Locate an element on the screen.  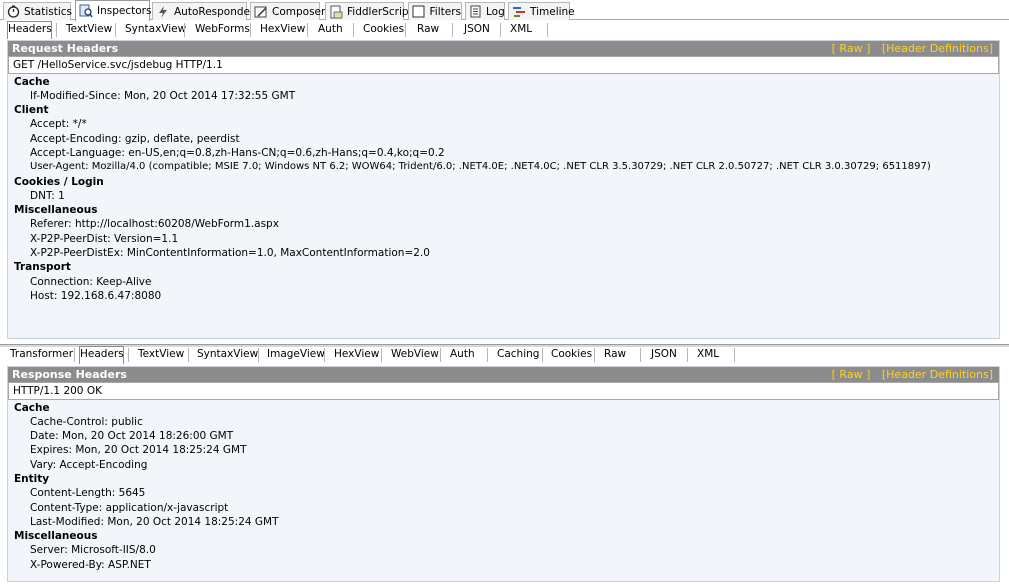
response-tab-hexview: HexView is located at coordinates (356, 355).